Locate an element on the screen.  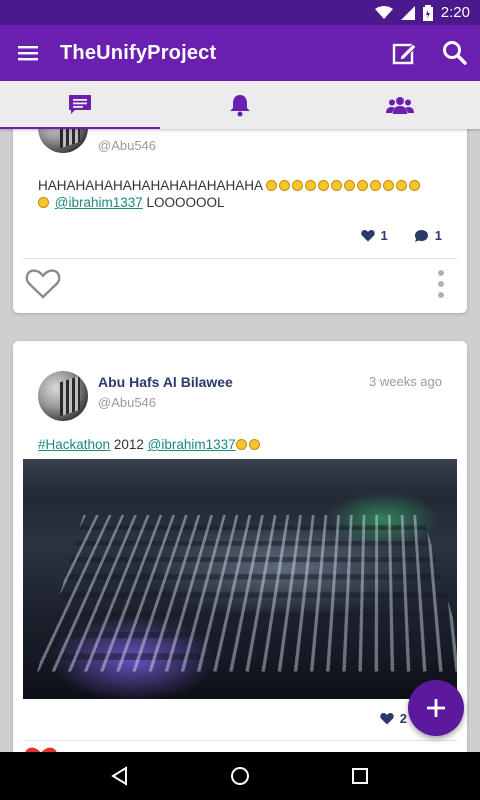
like-count: 1 is located at coordinates (384, 235).